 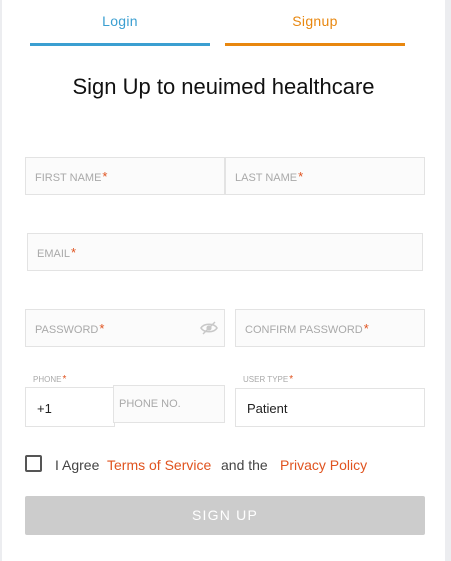 I want to click on terms-of-service-link: Terms of Service, so click(x=159, y=465).